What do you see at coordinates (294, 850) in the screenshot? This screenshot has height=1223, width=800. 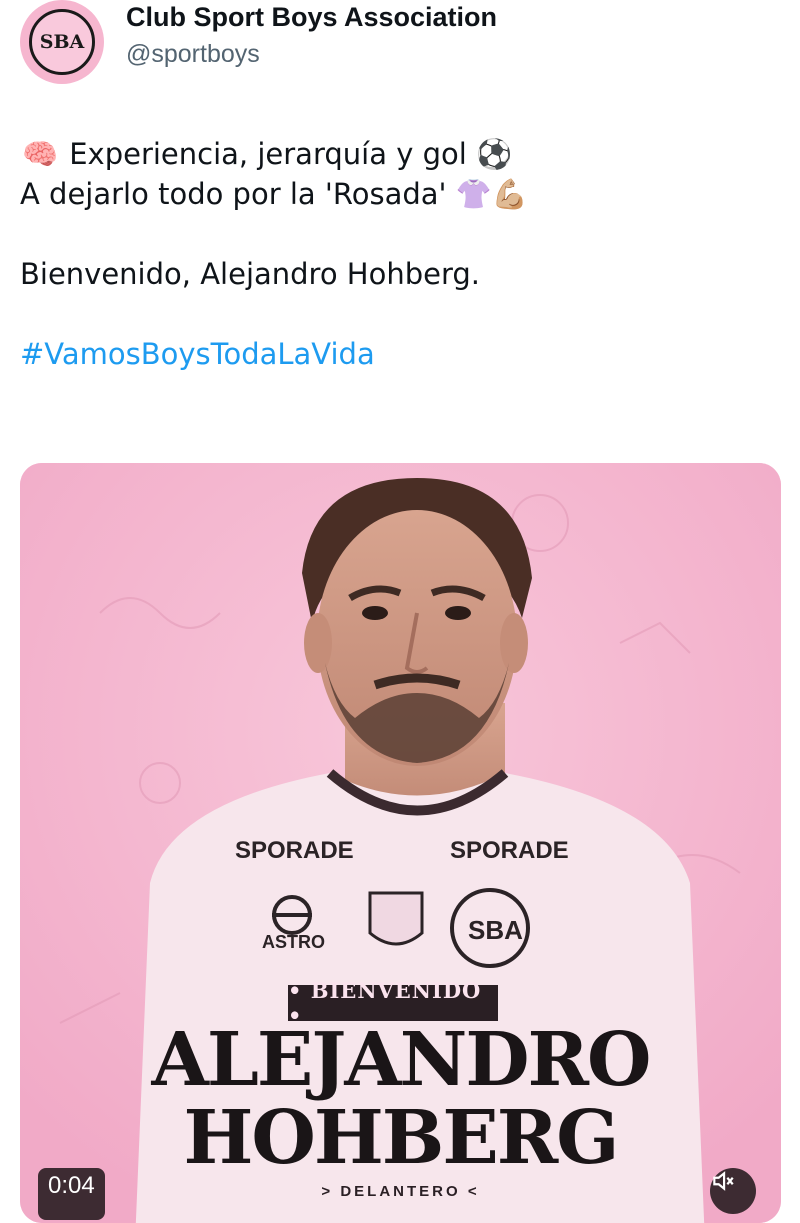 I see `sponsor-left-logo: SPORADE` at bounding box center [294, 850].